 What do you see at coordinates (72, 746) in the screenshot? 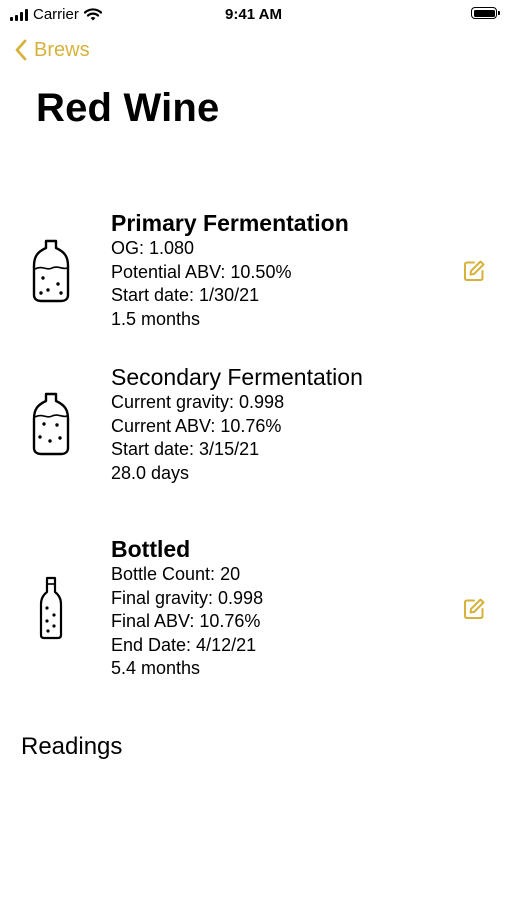
I see `readings-heading: Readings` at bounding box center [72, 746].